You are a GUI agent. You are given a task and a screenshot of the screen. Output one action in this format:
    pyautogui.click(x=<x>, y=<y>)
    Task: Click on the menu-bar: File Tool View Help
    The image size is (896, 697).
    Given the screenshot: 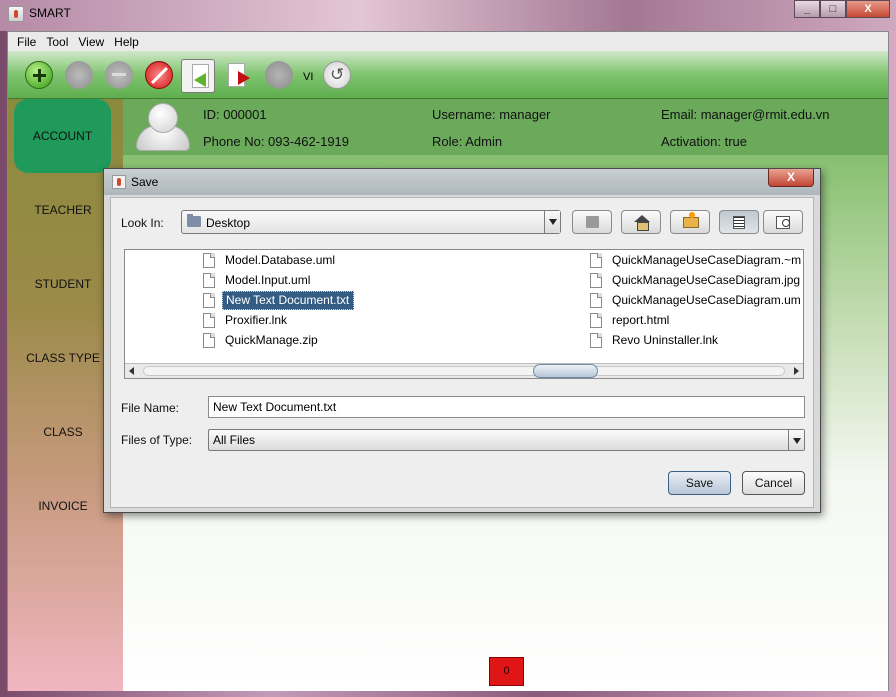 What is the action you would take?
    pyautogui.click(x=448, y=41)
    